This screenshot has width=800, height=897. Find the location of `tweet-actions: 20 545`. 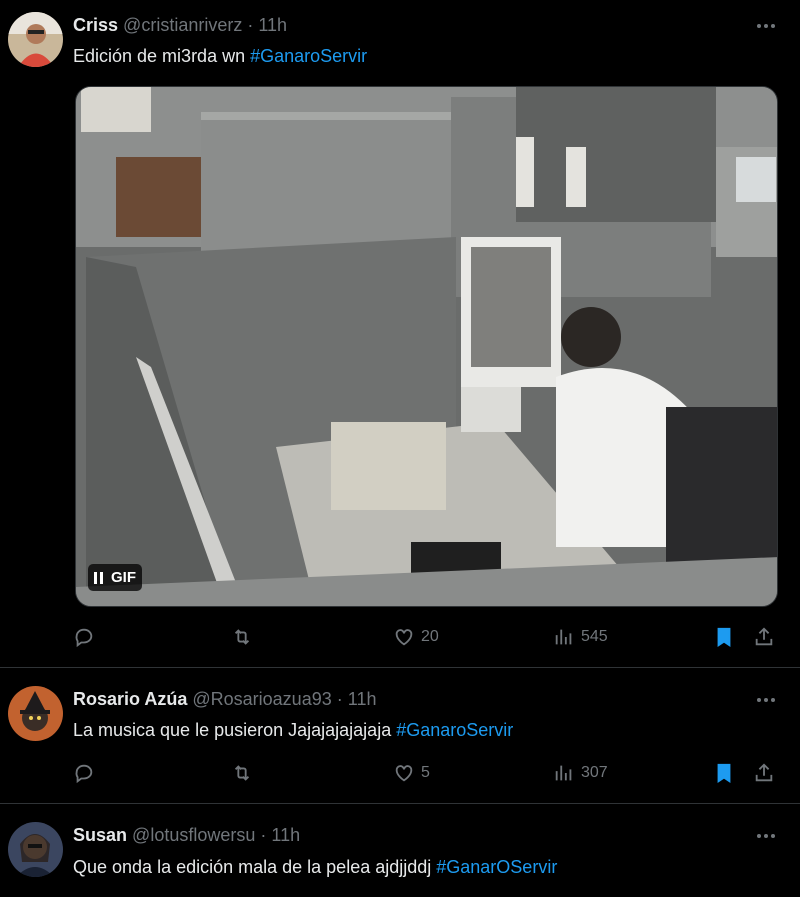

tweet-actions: 20 545 is located at coordinates (427, 637).